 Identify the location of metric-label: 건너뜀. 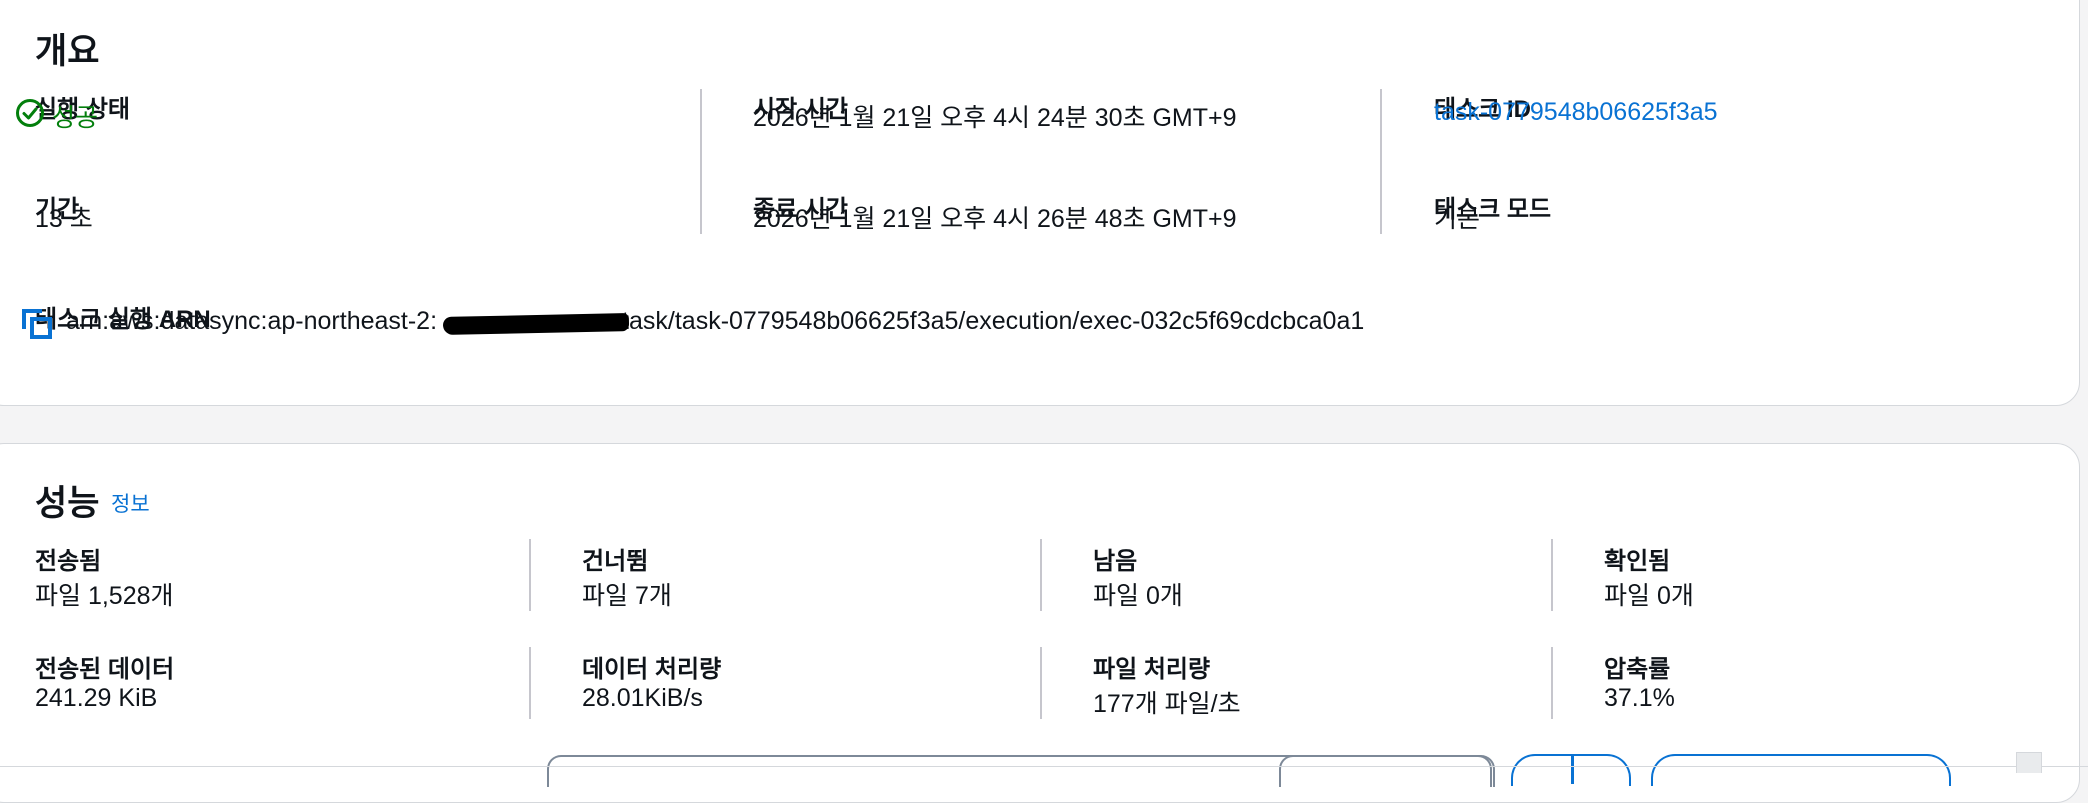
(615, 561).